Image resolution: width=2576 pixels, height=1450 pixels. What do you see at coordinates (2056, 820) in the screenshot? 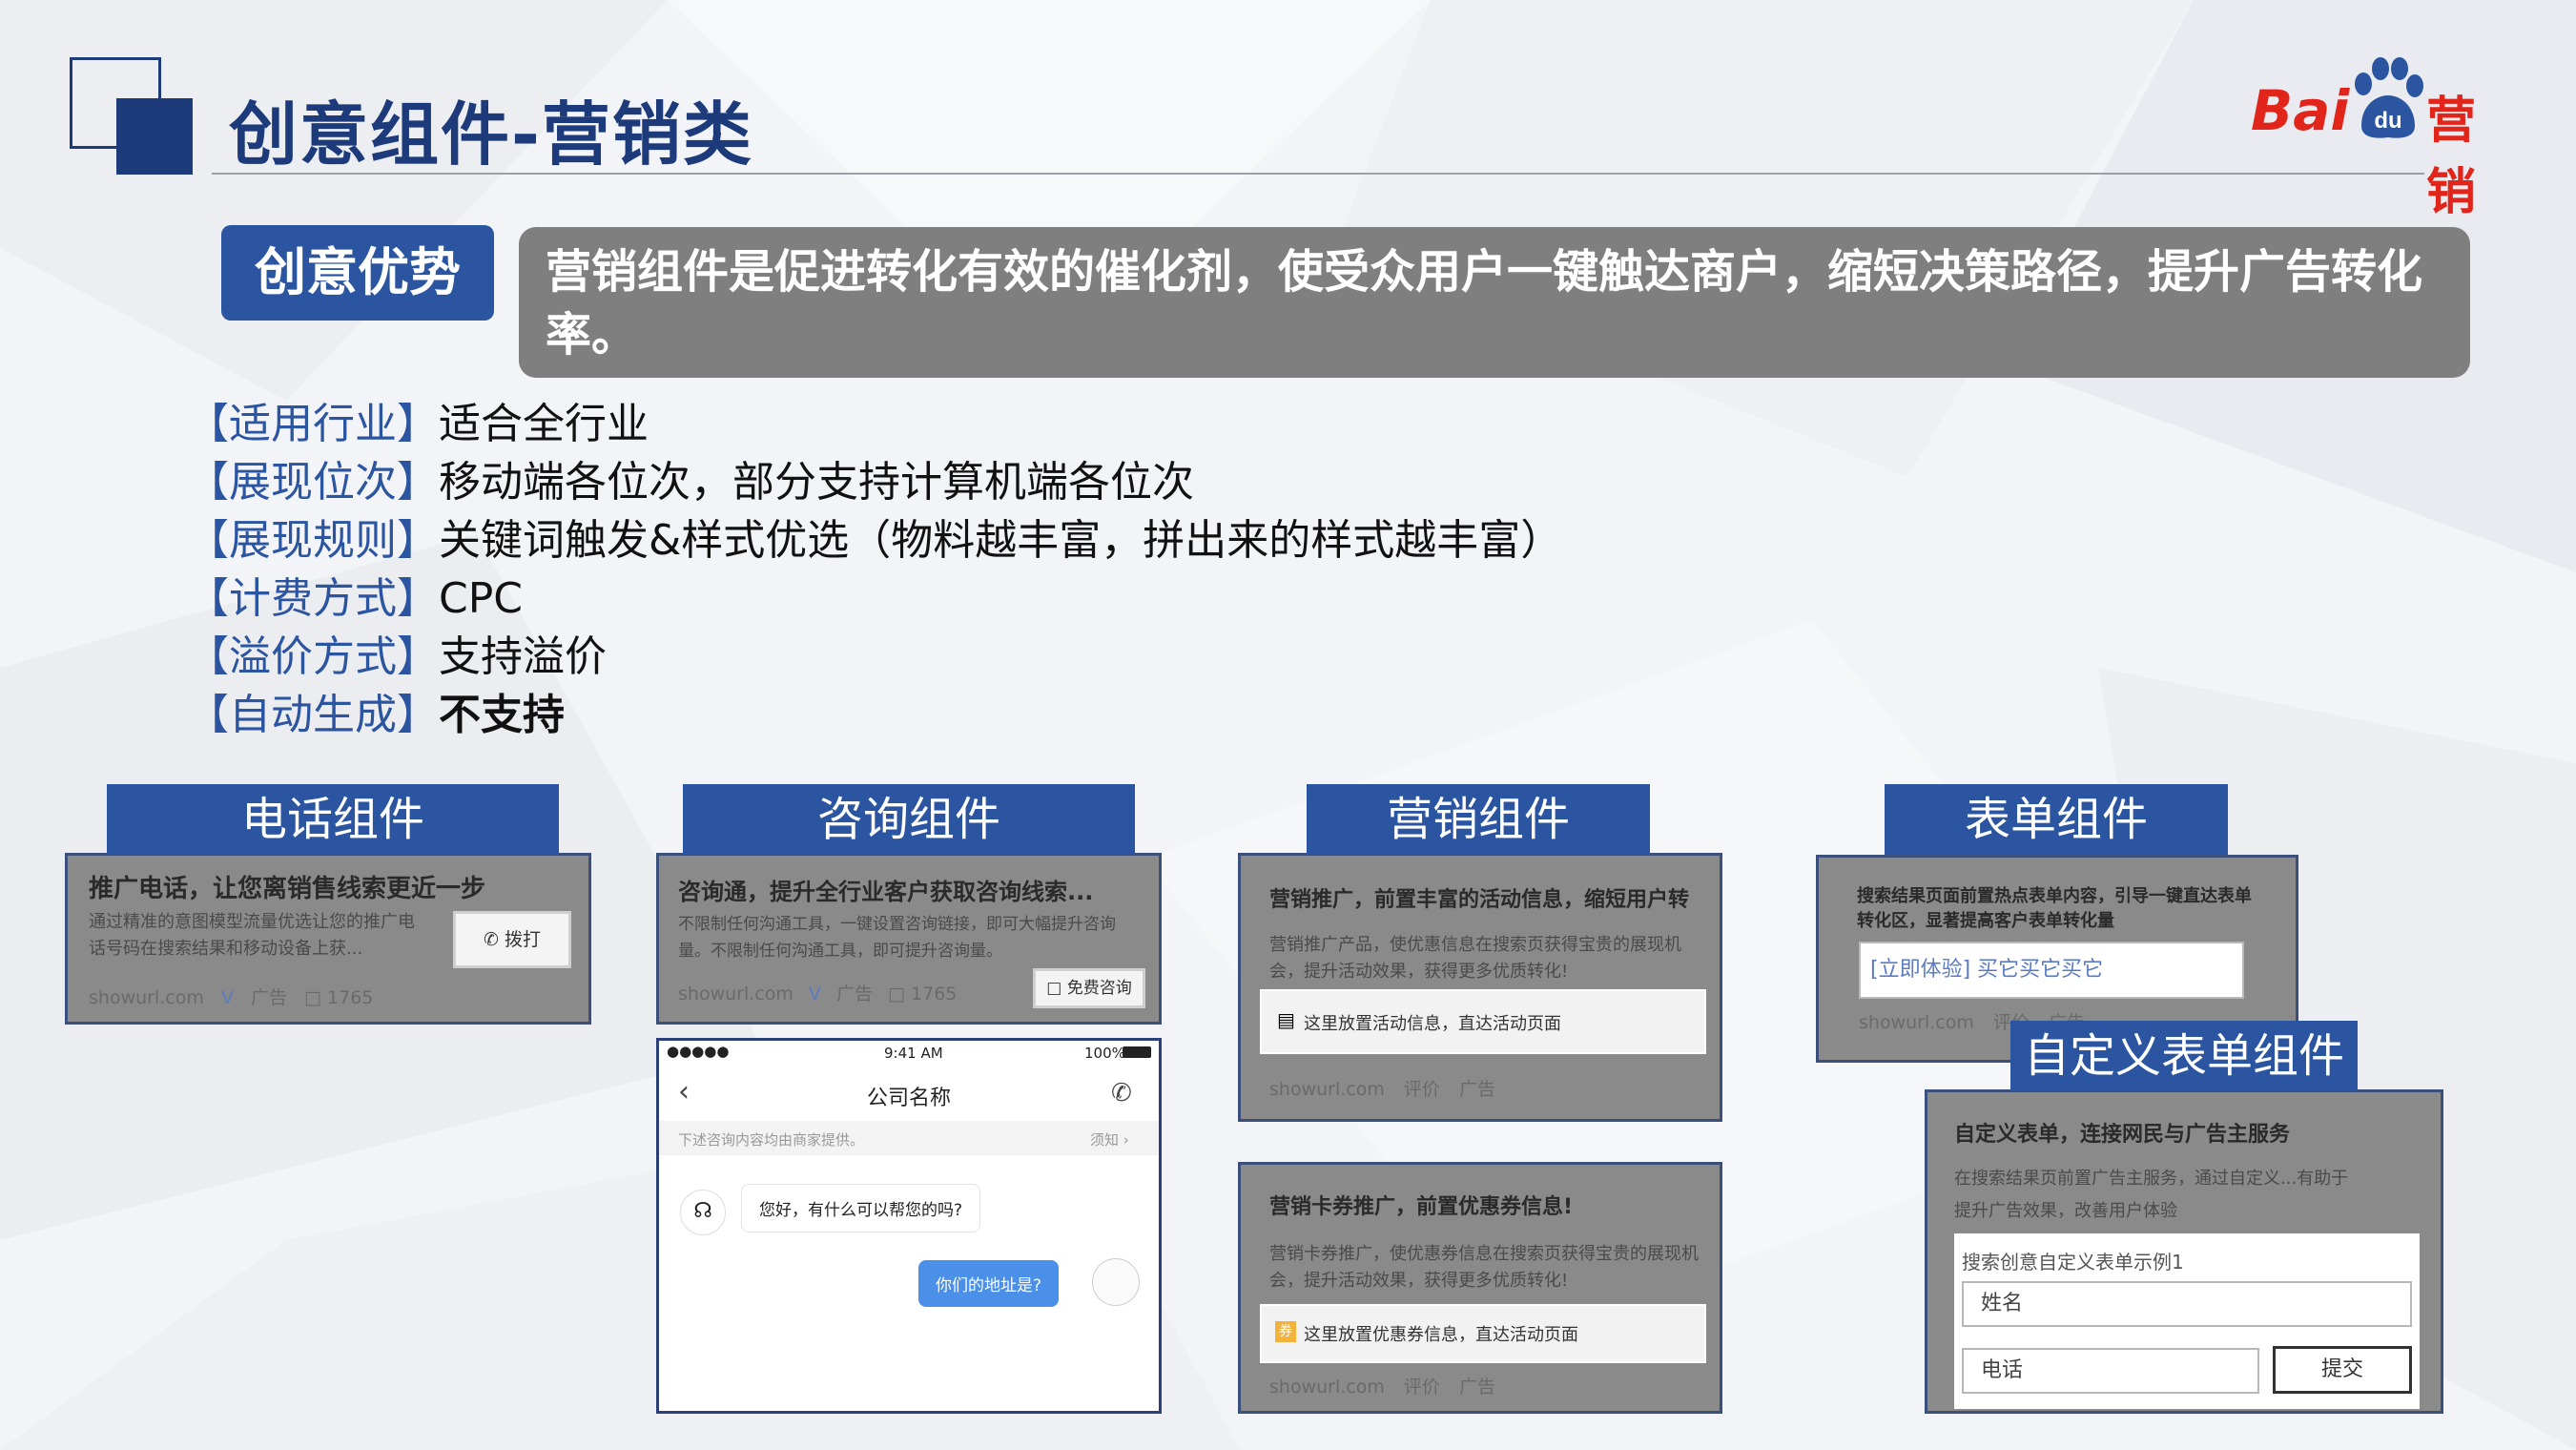
I see `tab-form-component: 表单组件` at bounding box center [2056, 820].